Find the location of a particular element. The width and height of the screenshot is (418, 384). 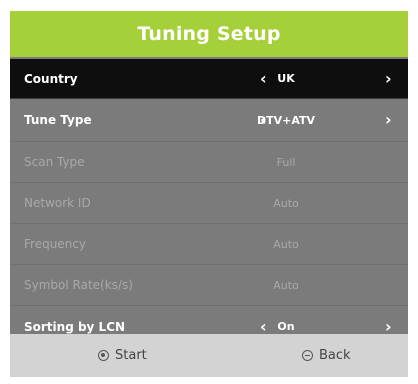

setting-label: Scan Type is located at coordinates (54, 162).